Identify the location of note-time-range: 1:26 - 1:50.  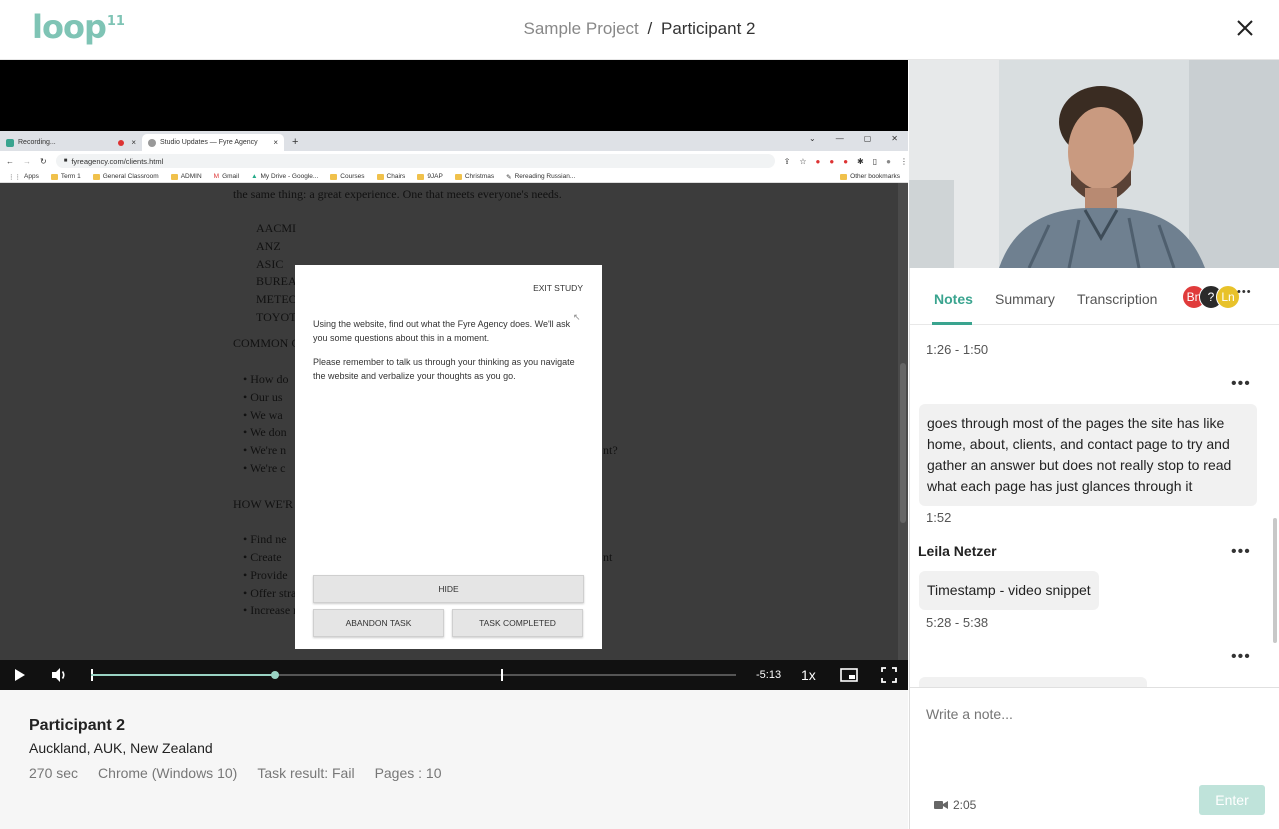
(957, 349).